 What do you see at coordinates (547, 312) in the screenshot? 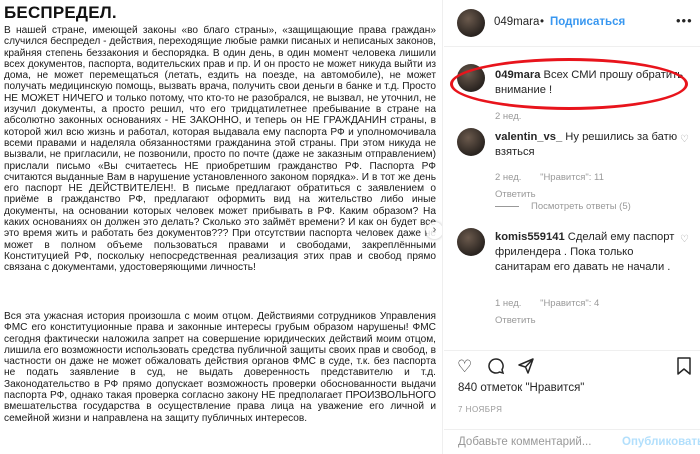
I see `comment-meta: 1 нед. "Нравится": 4 Ответить` at bounding box center [547, 312].